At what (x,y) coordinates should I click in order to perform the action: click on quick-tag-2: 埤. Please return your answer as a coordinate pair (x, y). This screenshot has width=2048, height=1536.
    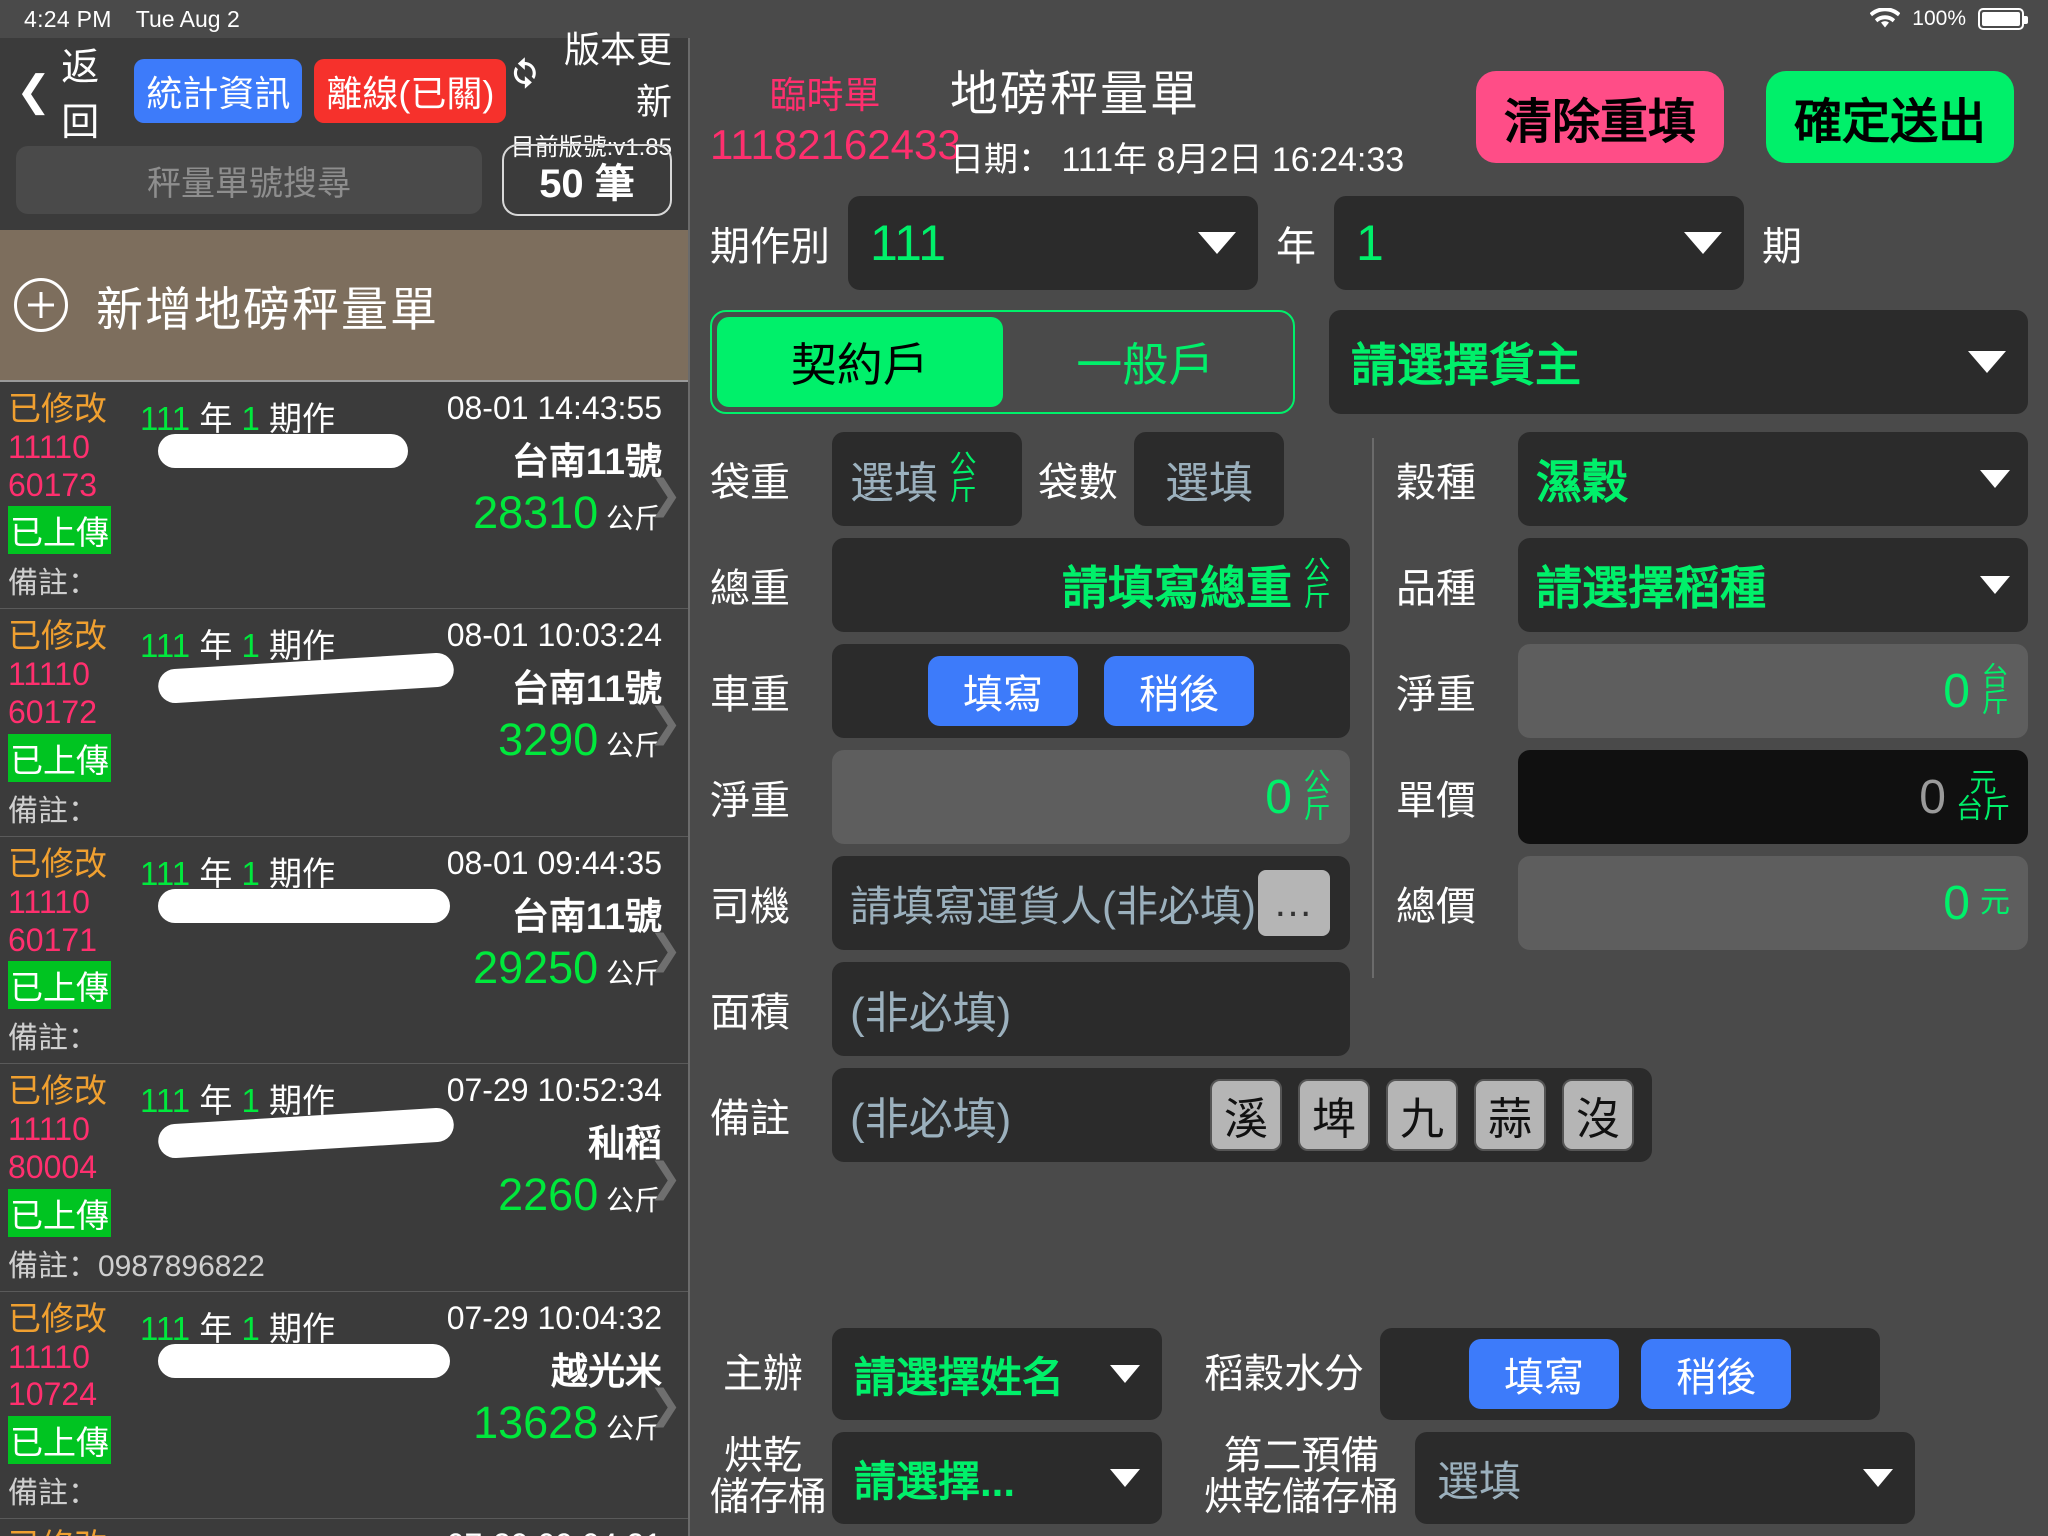
    Looking at the image, I should click on (1334, 1115).